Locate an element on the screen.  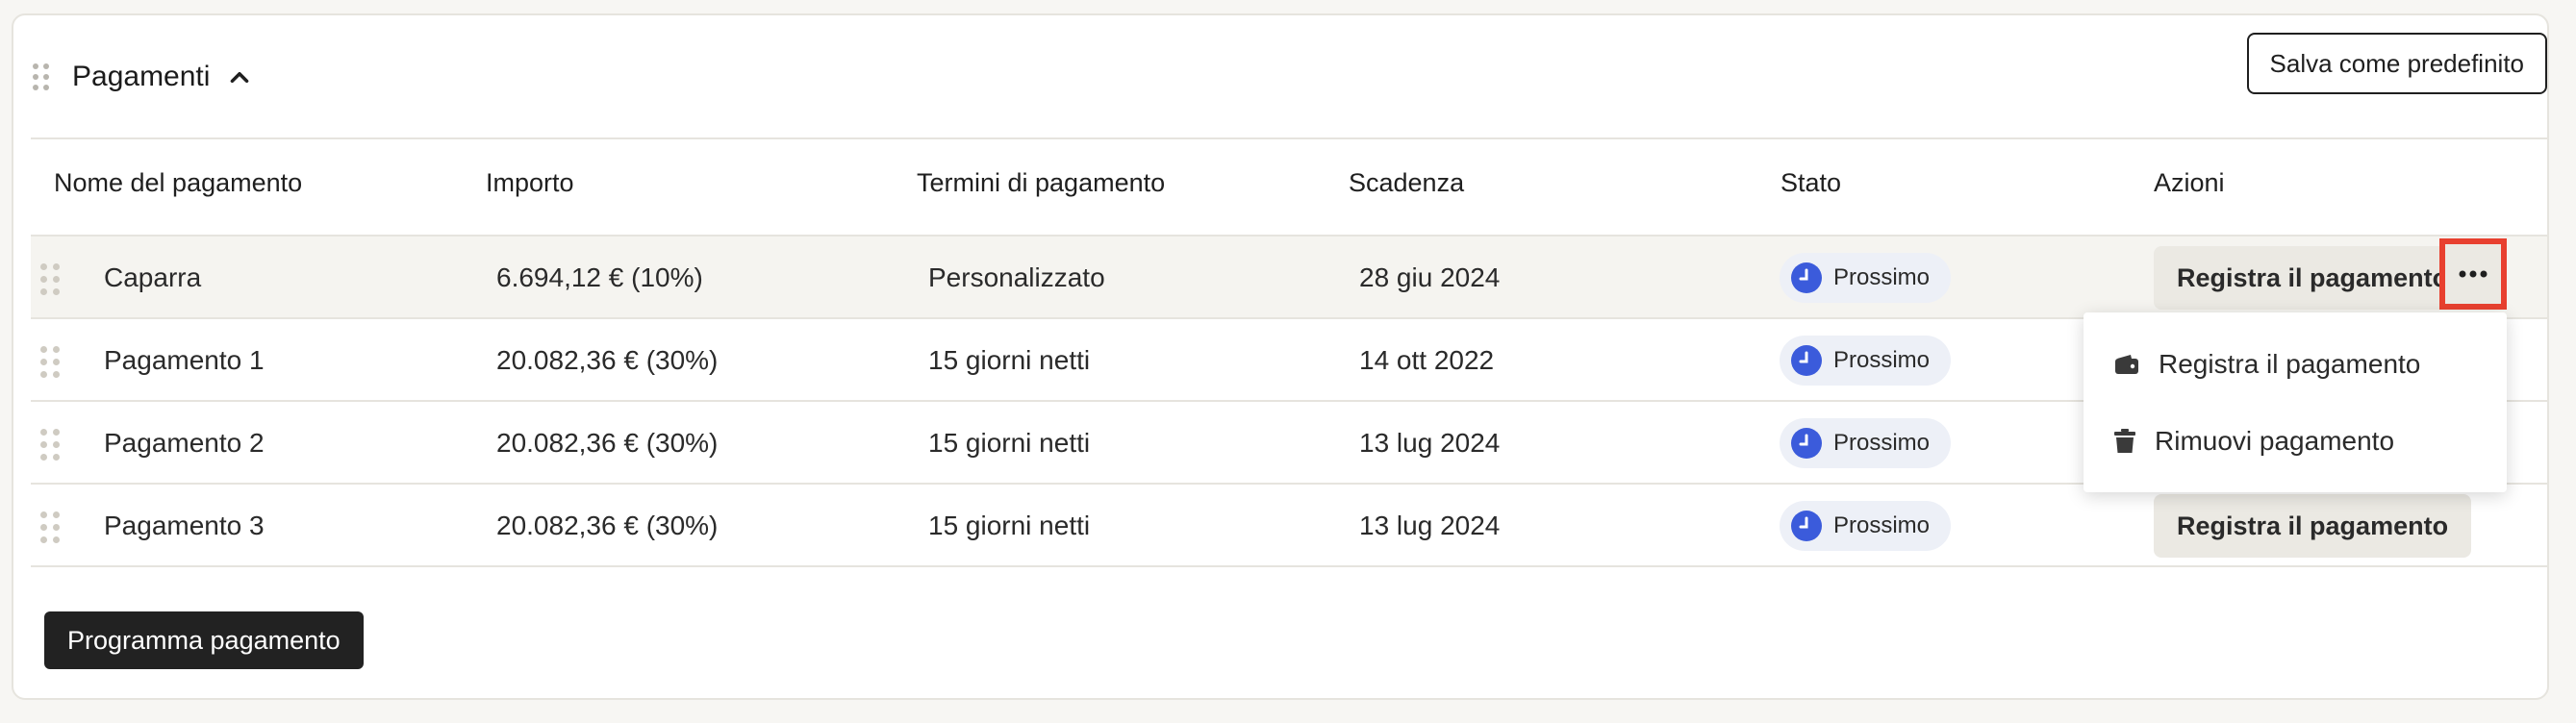
menu-item-remove-payment: Rimuovi pagamento is located at coordinates (2254, 441).